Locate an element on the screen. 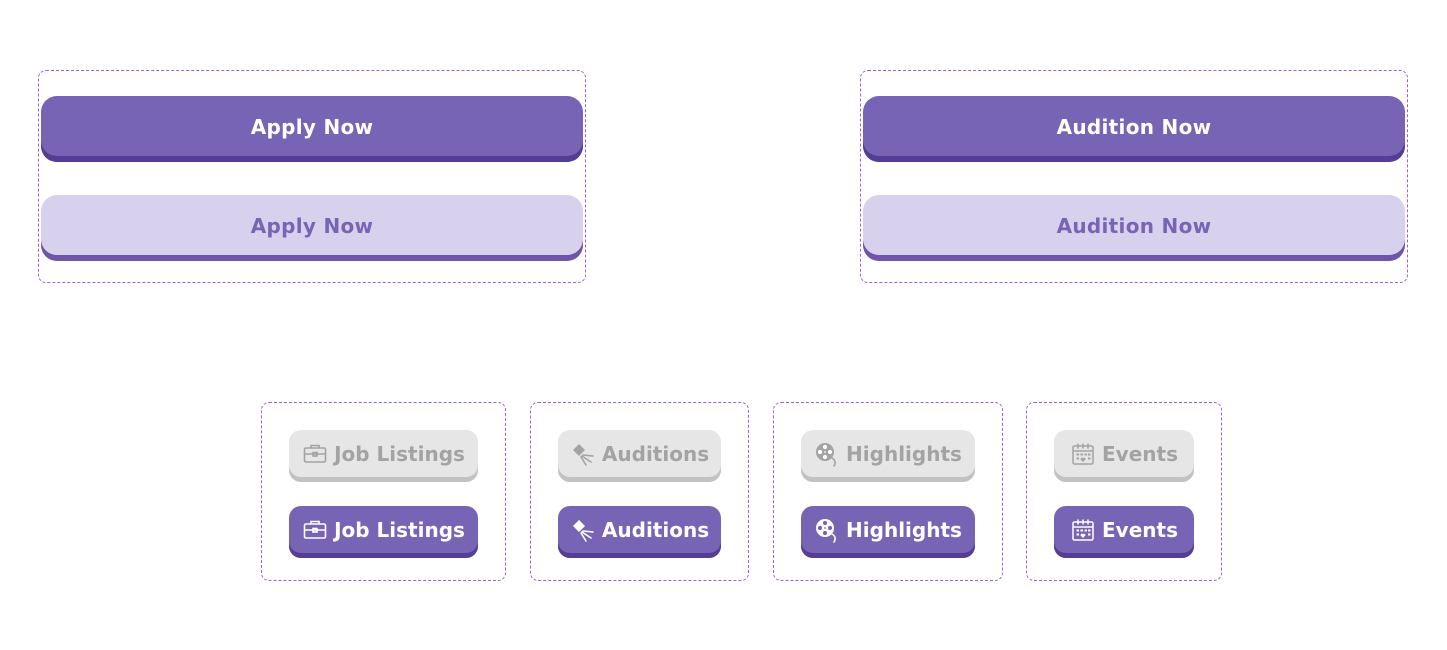 The width and height of the screenshot is (1447, 650). audition-now-secondary-label: Audition Now is located at coordinates (1134, 226).